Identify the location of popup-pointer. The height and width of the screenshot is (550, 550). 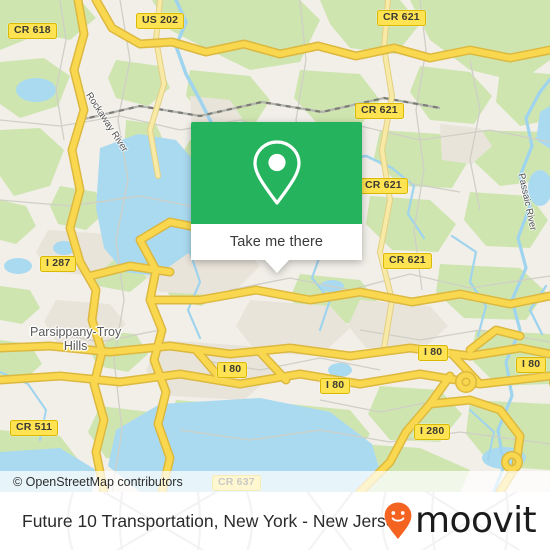
(276, 266).